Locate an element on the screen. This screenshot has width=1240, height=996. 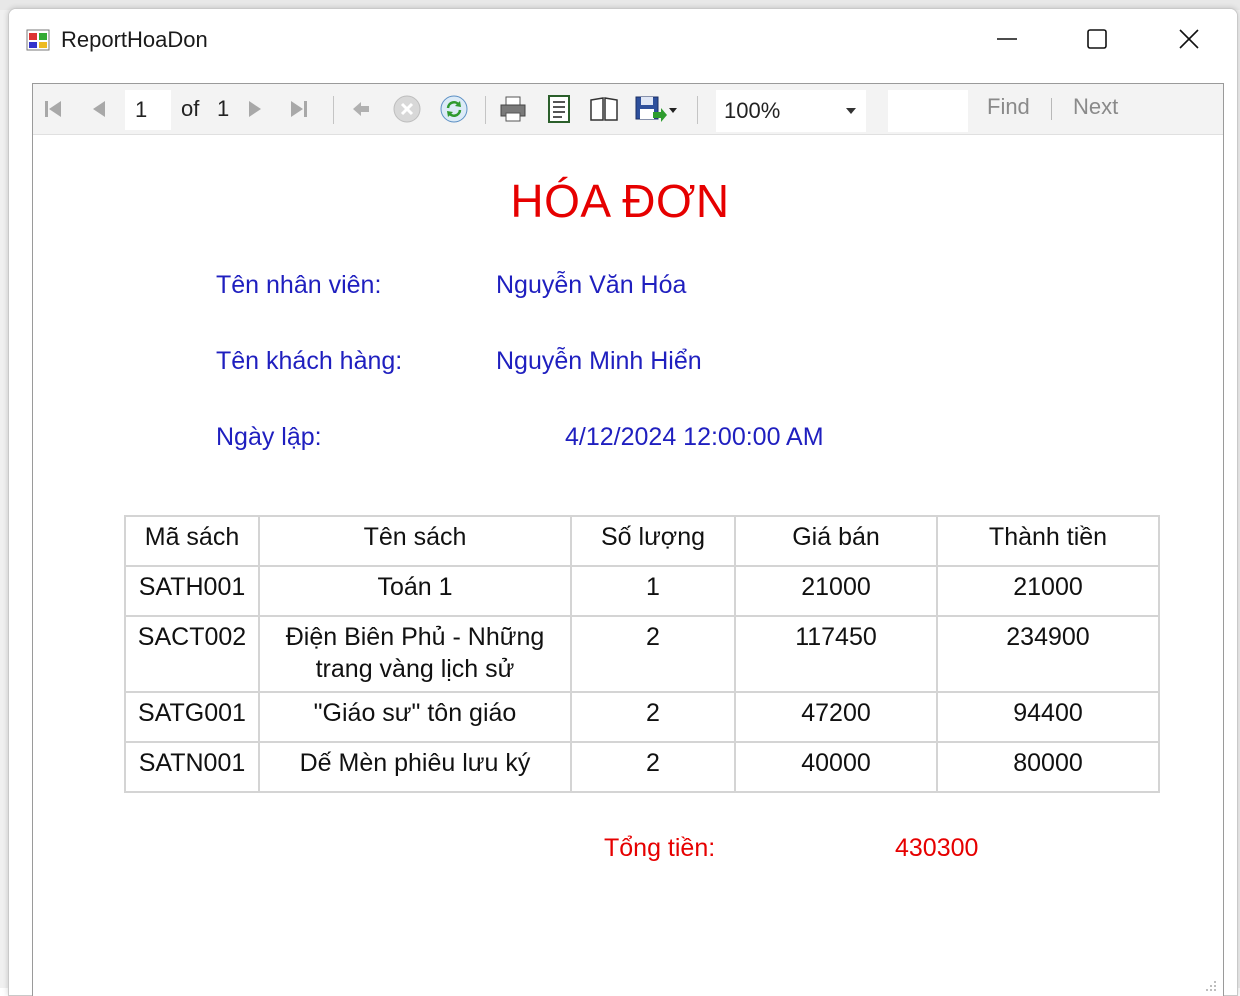
column-header: Tên sách is located at coordinates (415, 541).